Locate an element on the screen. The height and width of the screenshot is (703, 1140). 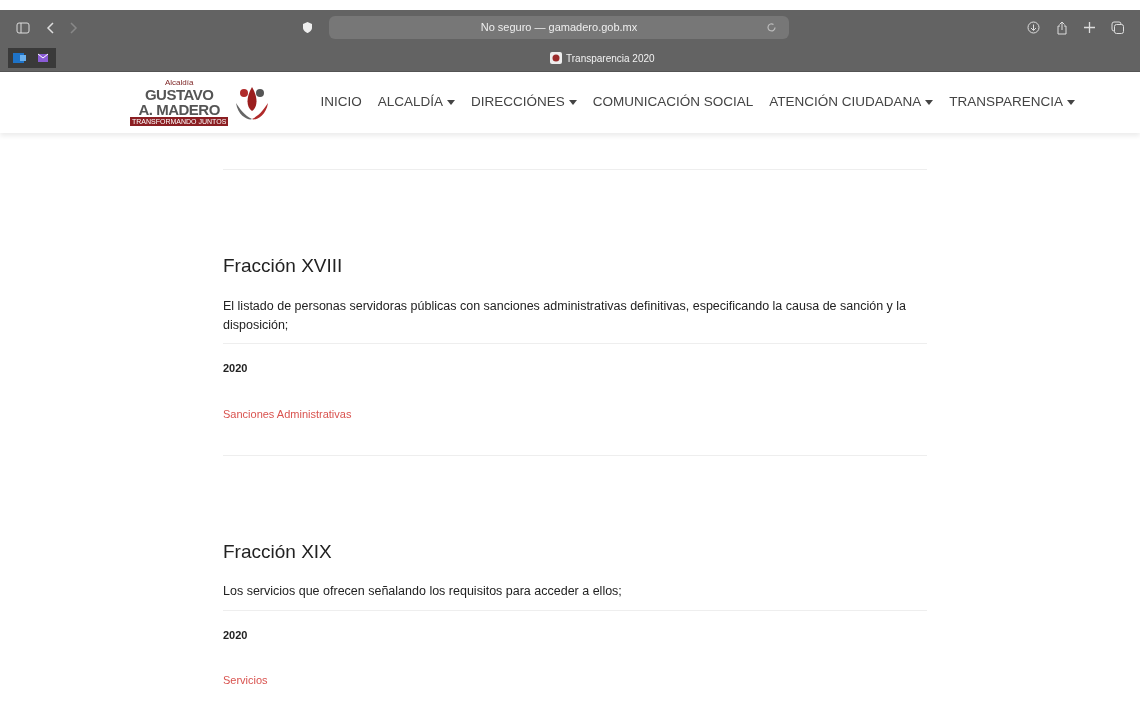
share-icon is located at coordinates (1062, 27).